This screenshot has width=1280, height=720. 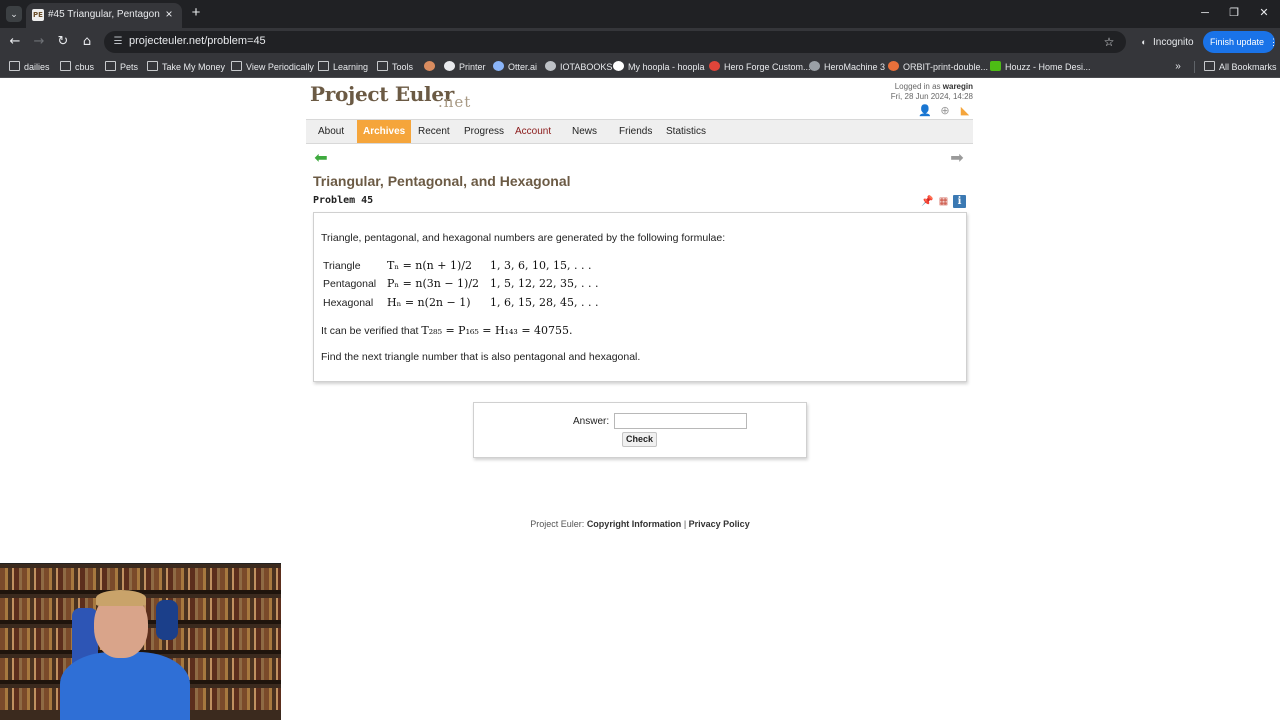 What do you see at coordinates (384, 131) in the screenshot?
I see `nav-archives: Archives` at bounding box center [384, 131].